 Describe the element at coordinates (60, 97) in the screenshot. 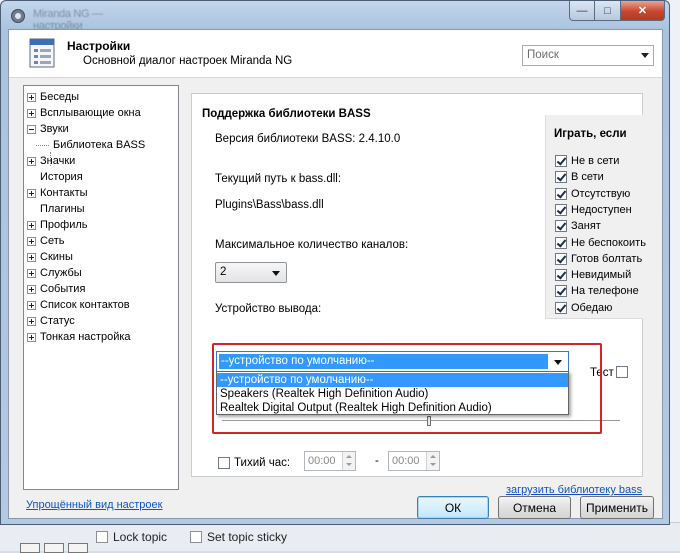

I see `tree-item-label: Беседы` at that location.